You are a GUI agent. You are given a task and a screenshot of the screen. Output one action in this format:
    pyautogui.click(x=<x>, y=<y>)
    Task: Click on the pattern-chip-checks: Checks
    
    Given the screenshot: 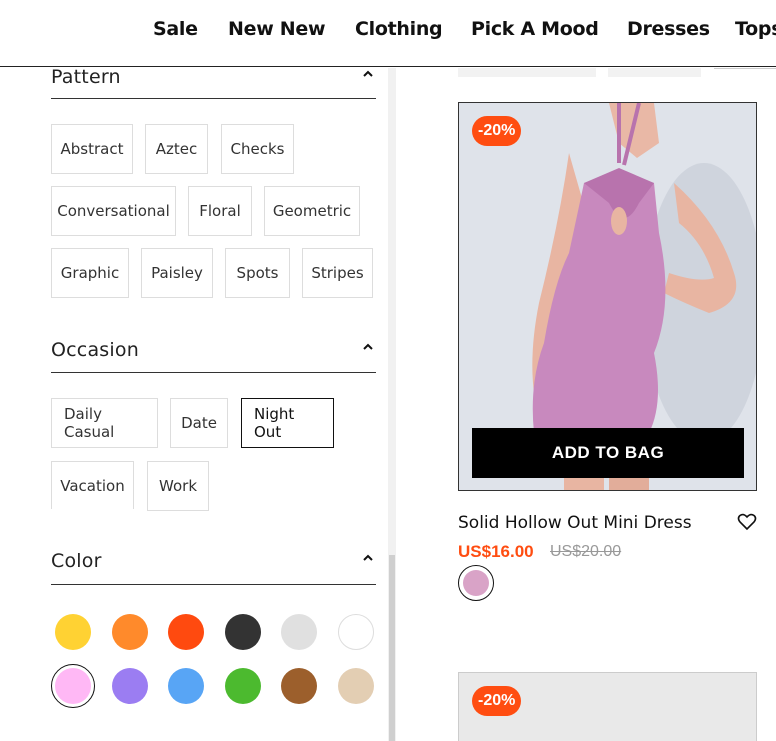 What is the action you would take?
    pyautogui.click(x=257, y=149)
    